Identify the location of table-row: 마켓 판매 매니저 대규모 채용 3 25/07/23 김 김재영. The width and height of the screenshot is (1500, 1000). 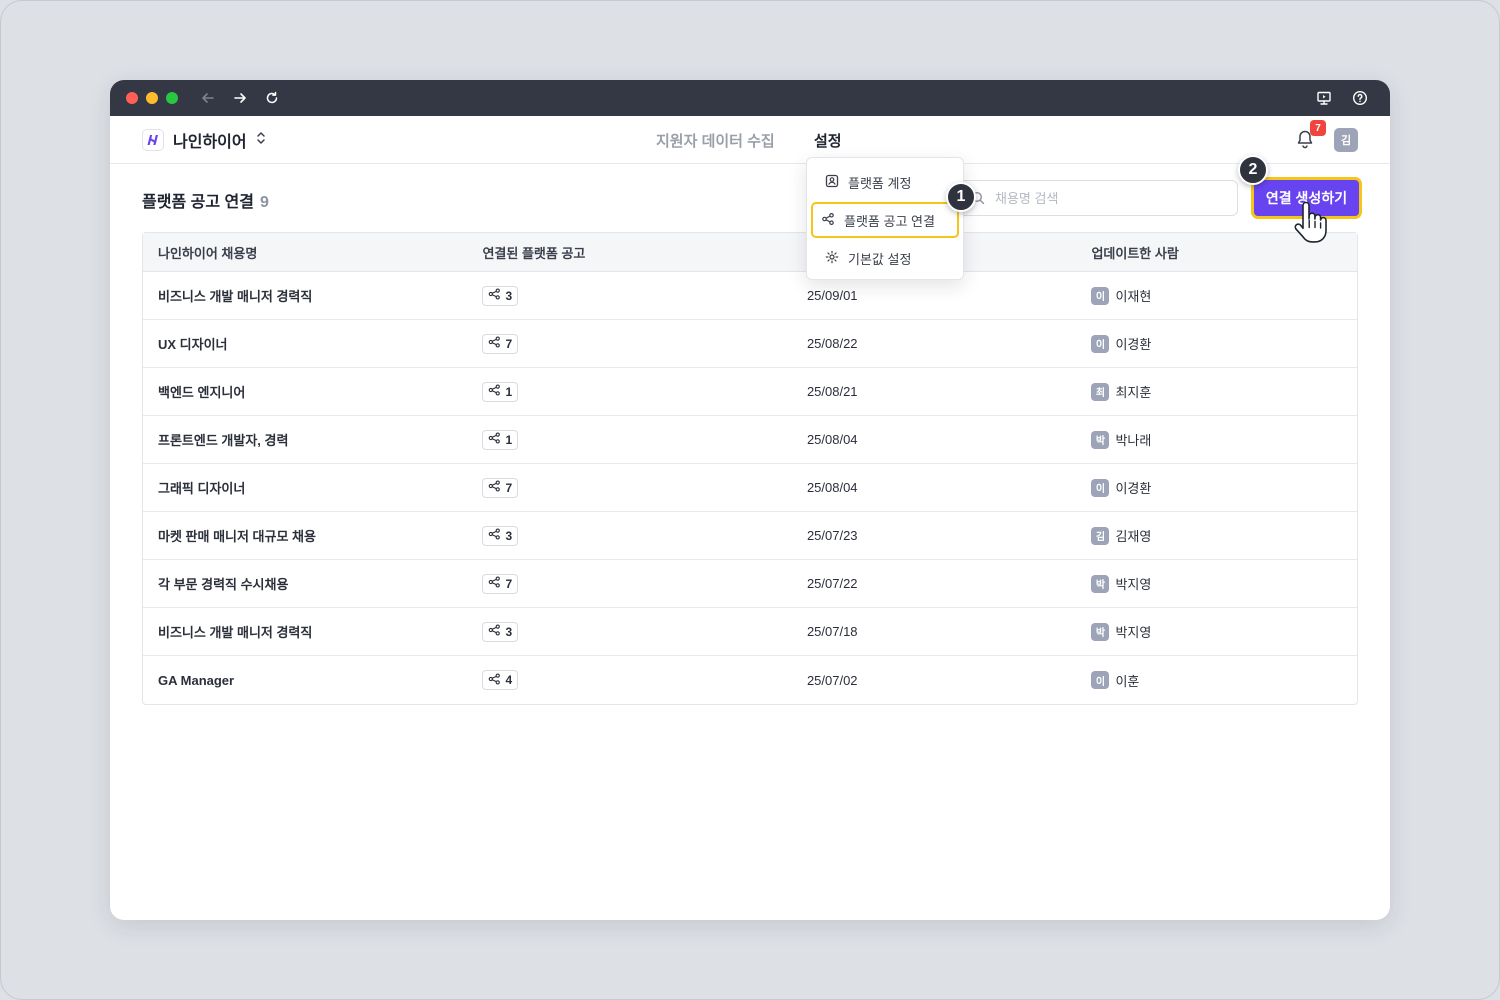
(750, 536).